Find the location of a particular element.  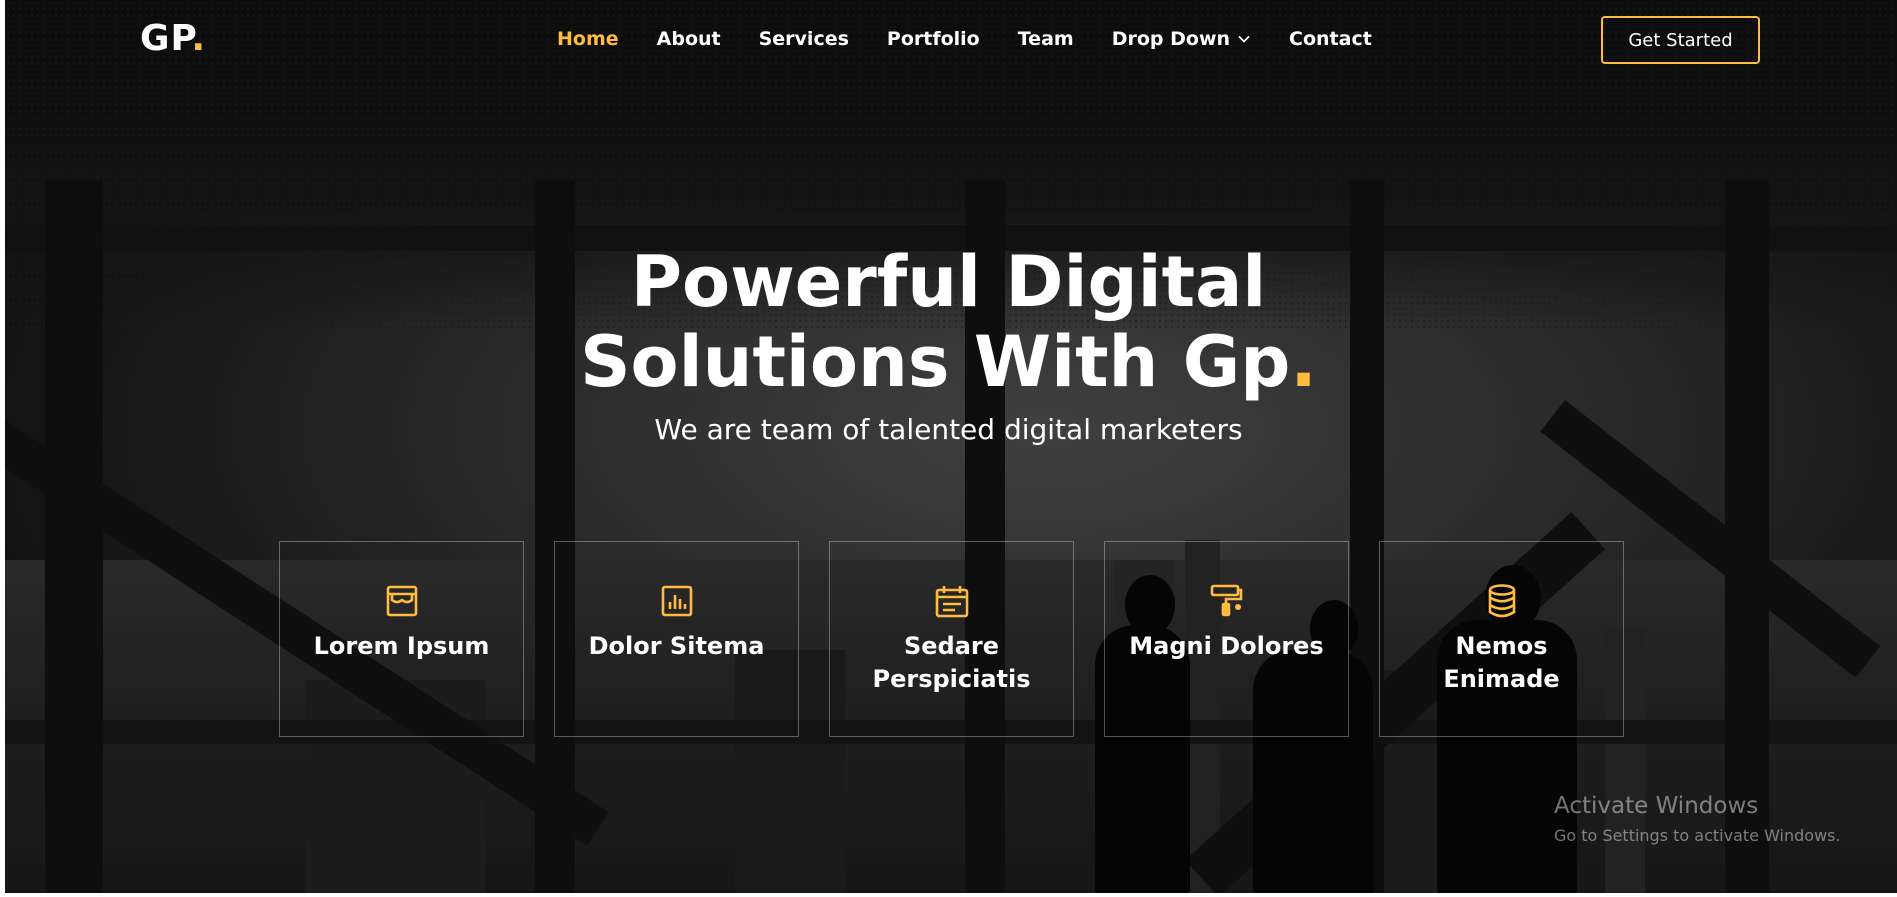

hero-title-line2: Solutions With Gp. is located at coordinates (948, 362).